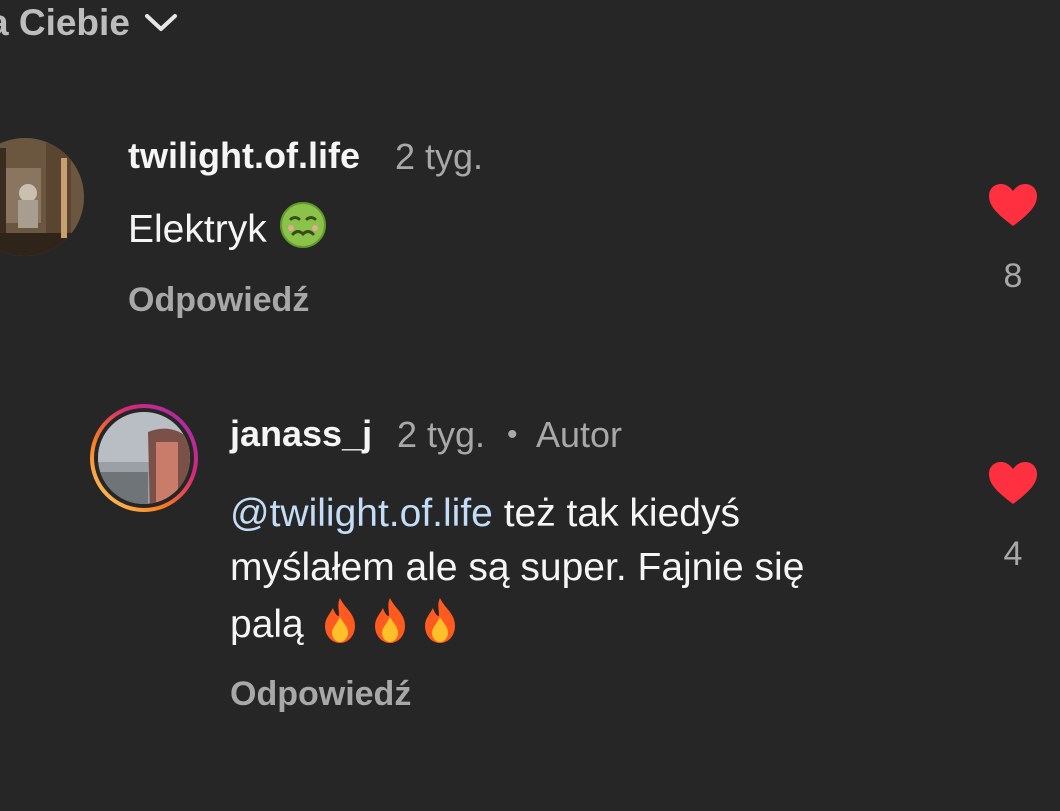 The width and height of the screenshot is (1060, 811). Describe the element at coordinates (579, 434) in the screenshot. I see `author-badge: Autor` at that location.